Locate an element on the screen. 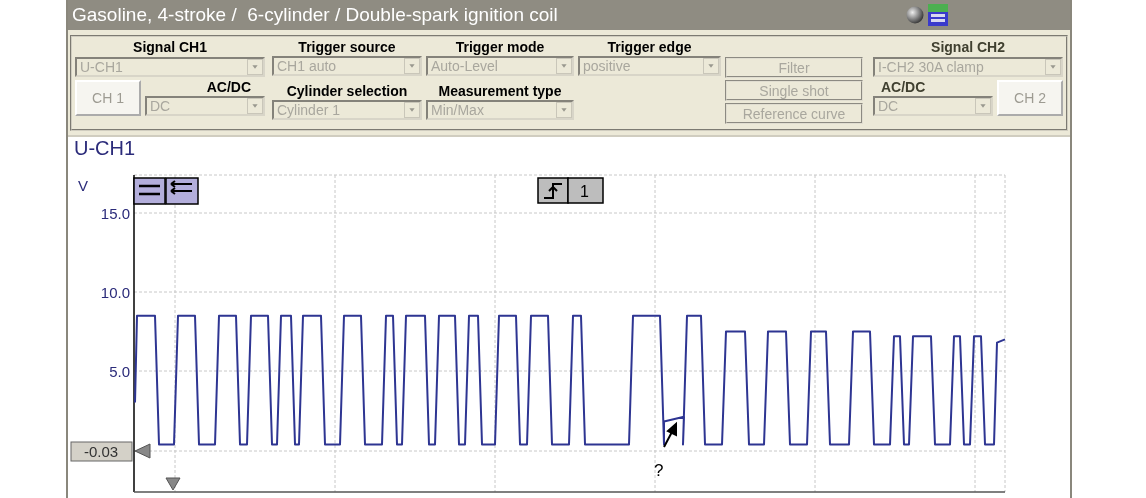 The height and width of the screenshot is (498, 1146). y-tick-label: 10.0 is located at coordinates (115, 292).